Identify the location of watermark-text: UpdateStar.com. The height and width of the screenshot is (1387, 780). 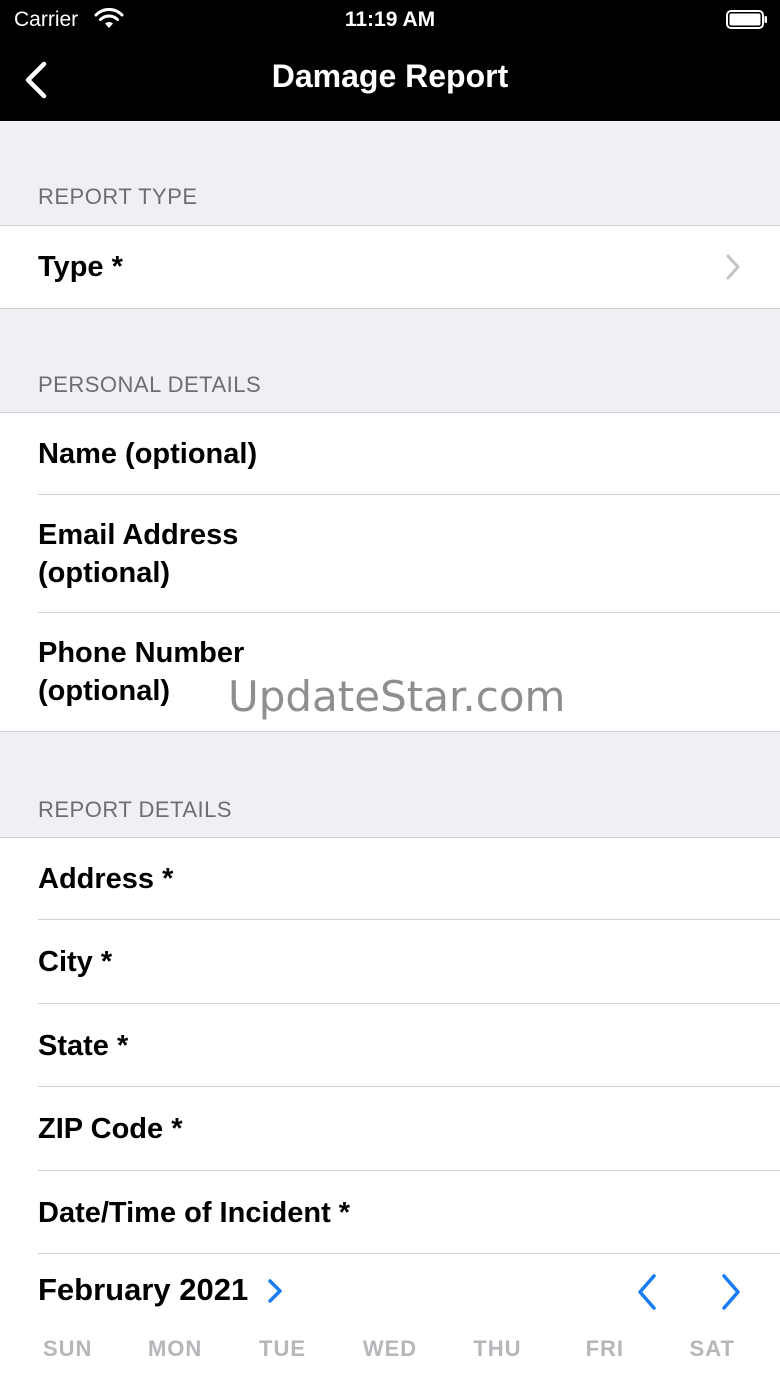
(397, 696).